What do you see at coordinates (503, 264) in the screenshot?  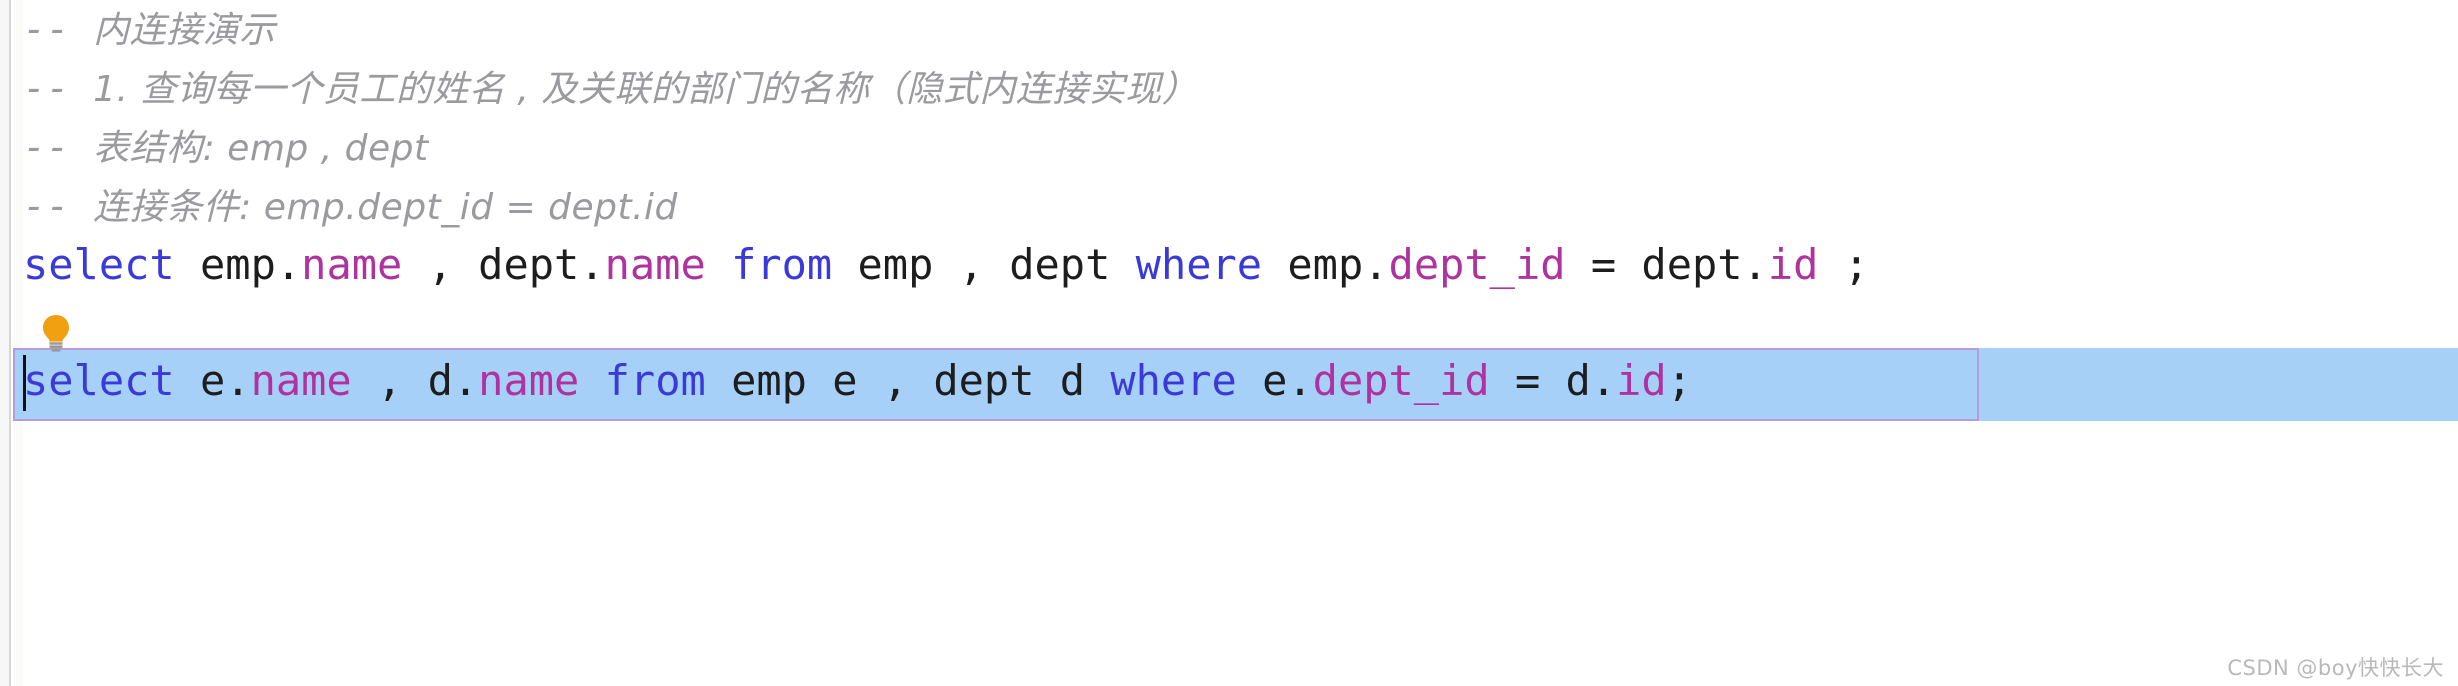 I see `sql-table-ref: , dept.` at bounding box center [503, 264].